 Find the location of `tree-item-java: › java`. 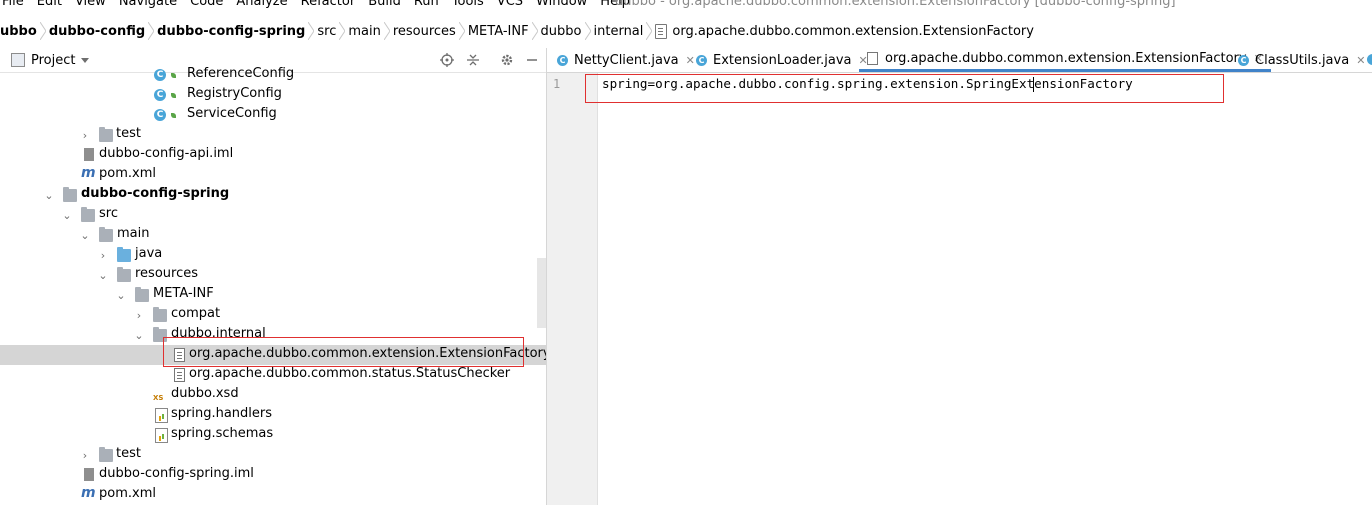

tree-item-java: › java is located at coordinates (273, 255).